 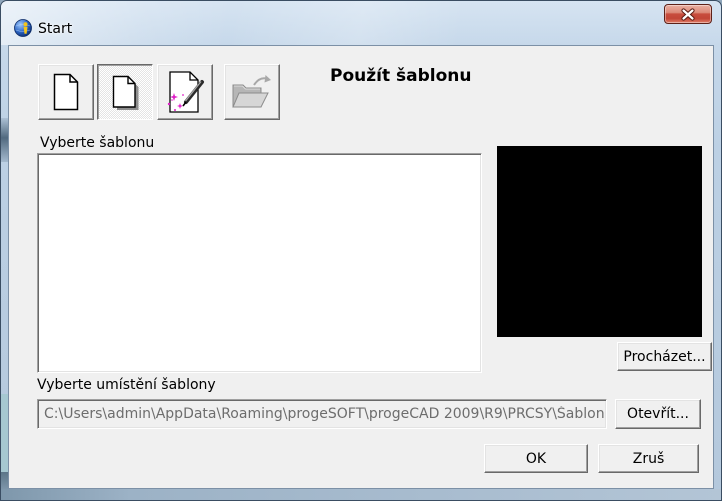 I want to click on close-button, so click(x=688, y=14).